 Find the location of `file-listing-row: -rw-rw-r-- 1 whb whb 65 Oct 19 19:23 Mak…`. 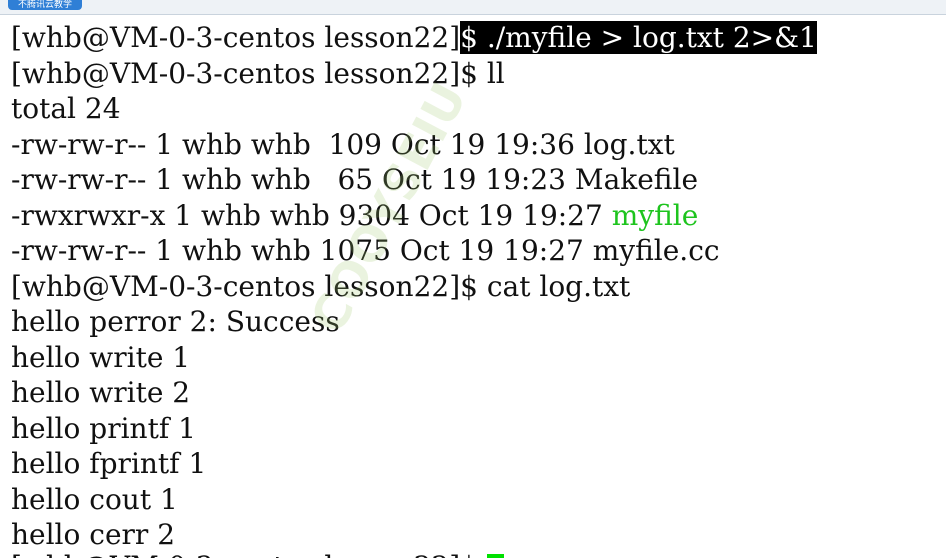

file-listing-row: -rw-rw-r-- 1 whb whb 65 Oct 19 19:23 Mak… is located at coordinates (354, 180).